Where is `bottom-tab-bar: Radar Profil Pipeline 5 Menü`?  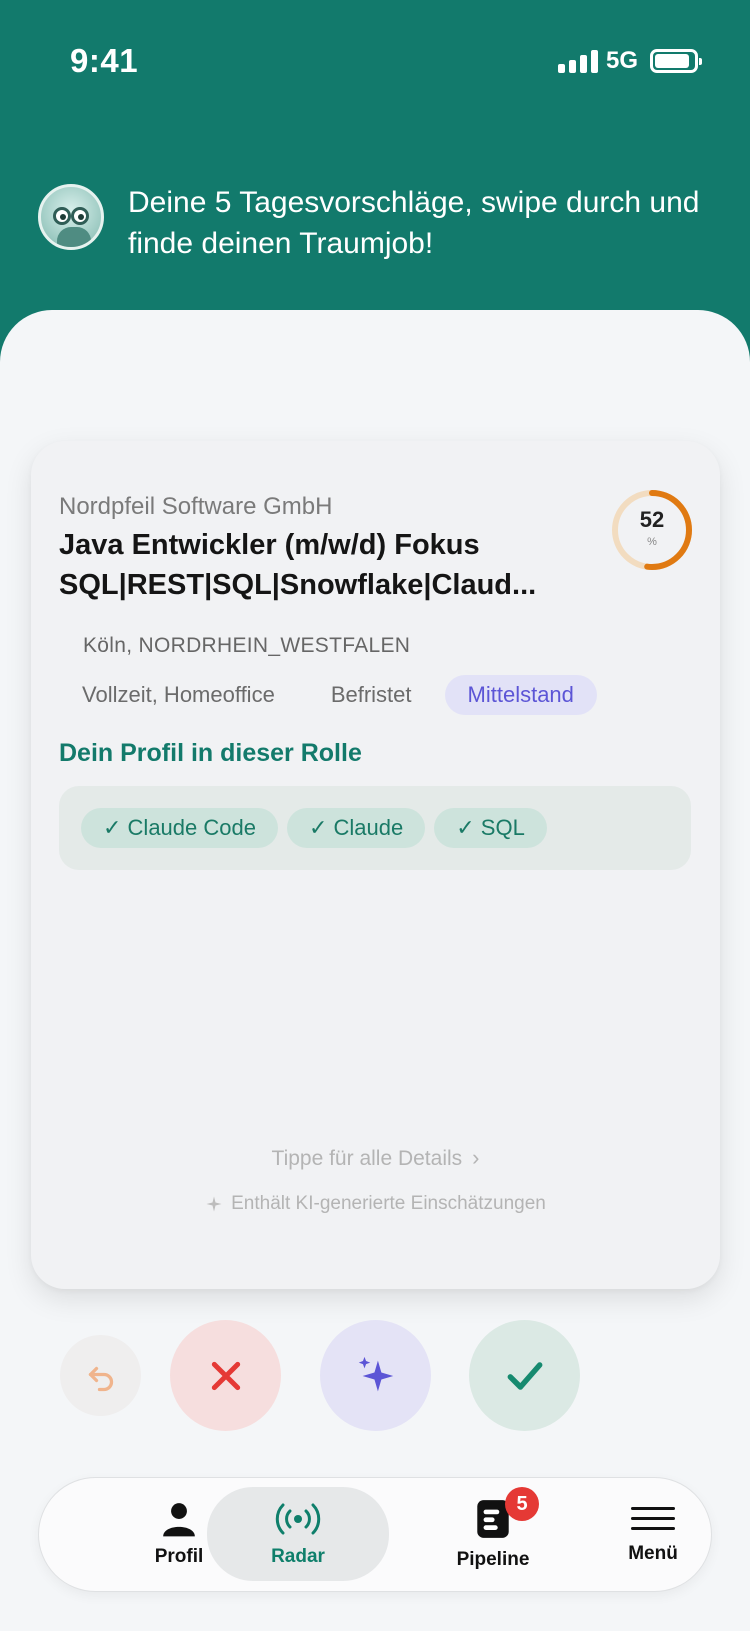 bottom-tab-bar: Radar Profil Pipeline 5 Menü is located at coordinates (375, 1534).